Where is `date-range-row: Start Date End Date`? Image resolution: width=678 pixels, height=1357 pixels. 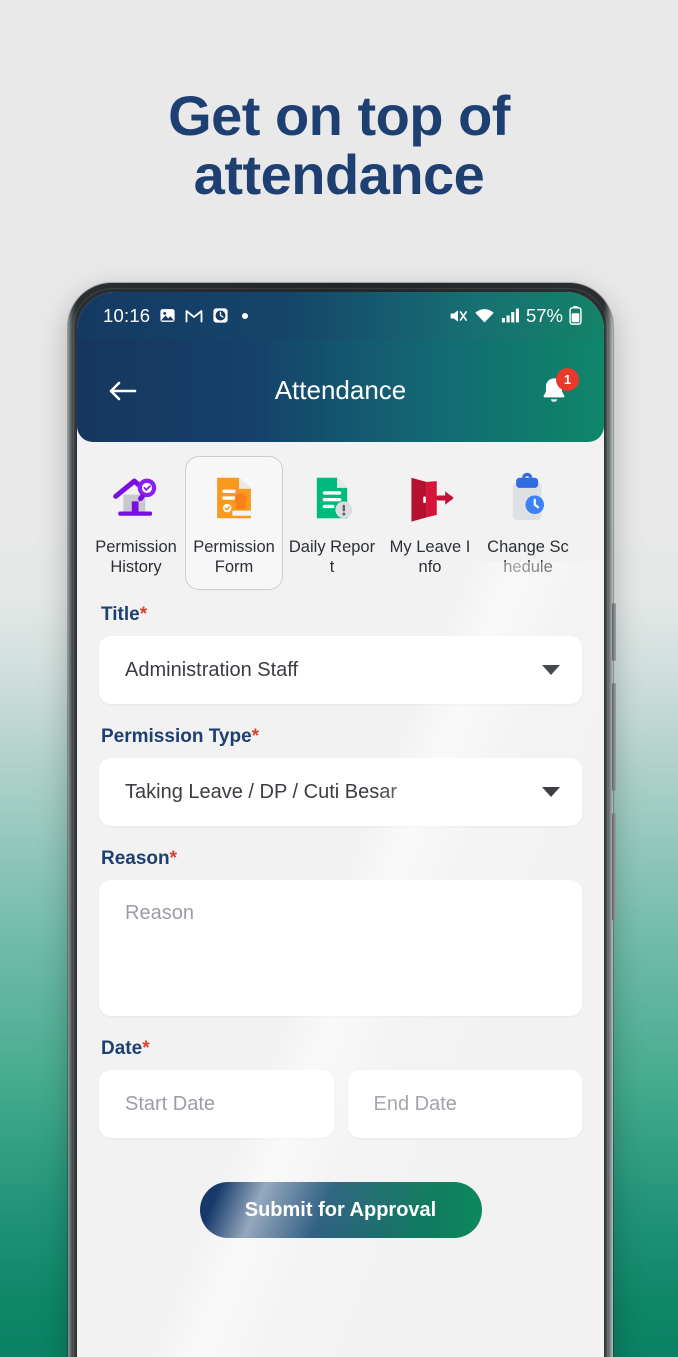 date-range-row: Start Date End Date is located at coordinates (340, 1104).